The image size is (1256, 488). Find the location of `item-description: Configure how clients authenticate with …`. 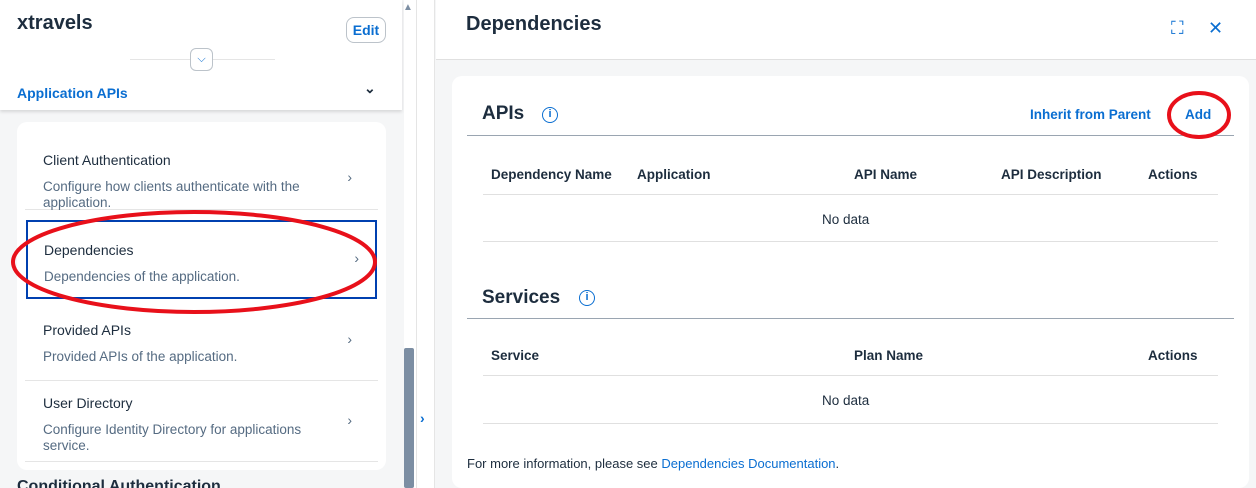

item-description: Configure how clients authenticate with … is located at coordinates (171, 194).